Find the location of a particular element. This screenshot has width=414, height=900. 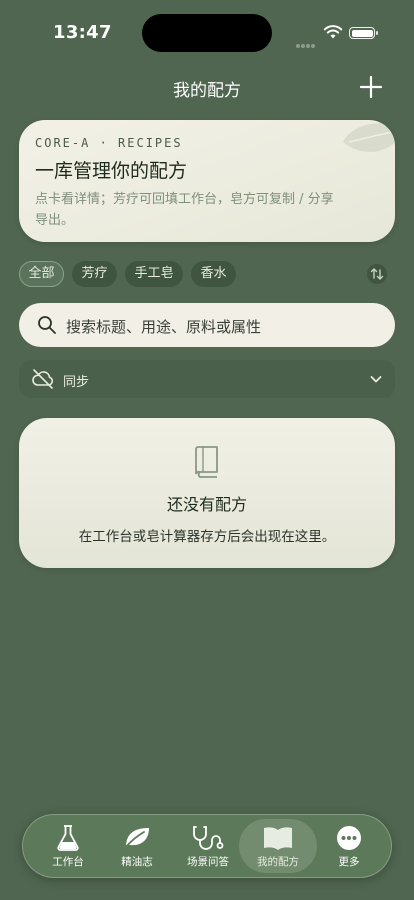

status-bar: 13:47 is located at coordinates (207, 30).